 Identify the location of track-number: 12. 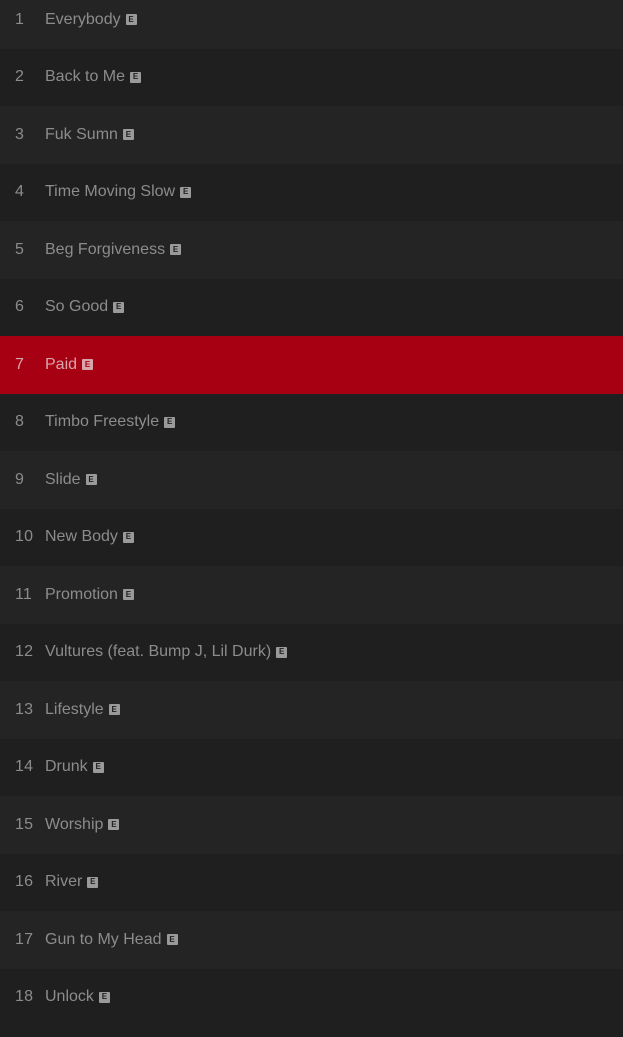
(24, 652).